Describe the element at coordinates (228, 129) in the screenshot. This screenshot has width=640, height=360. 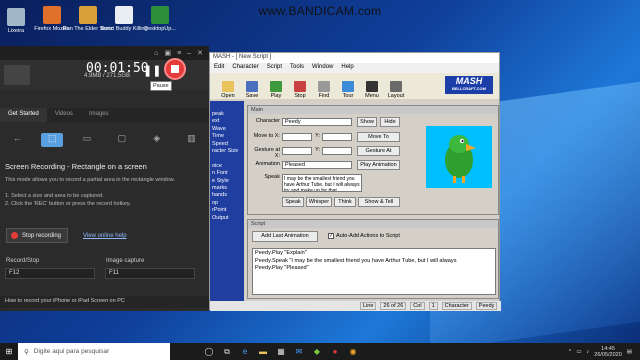
I see `side-link: Wave` at that location.